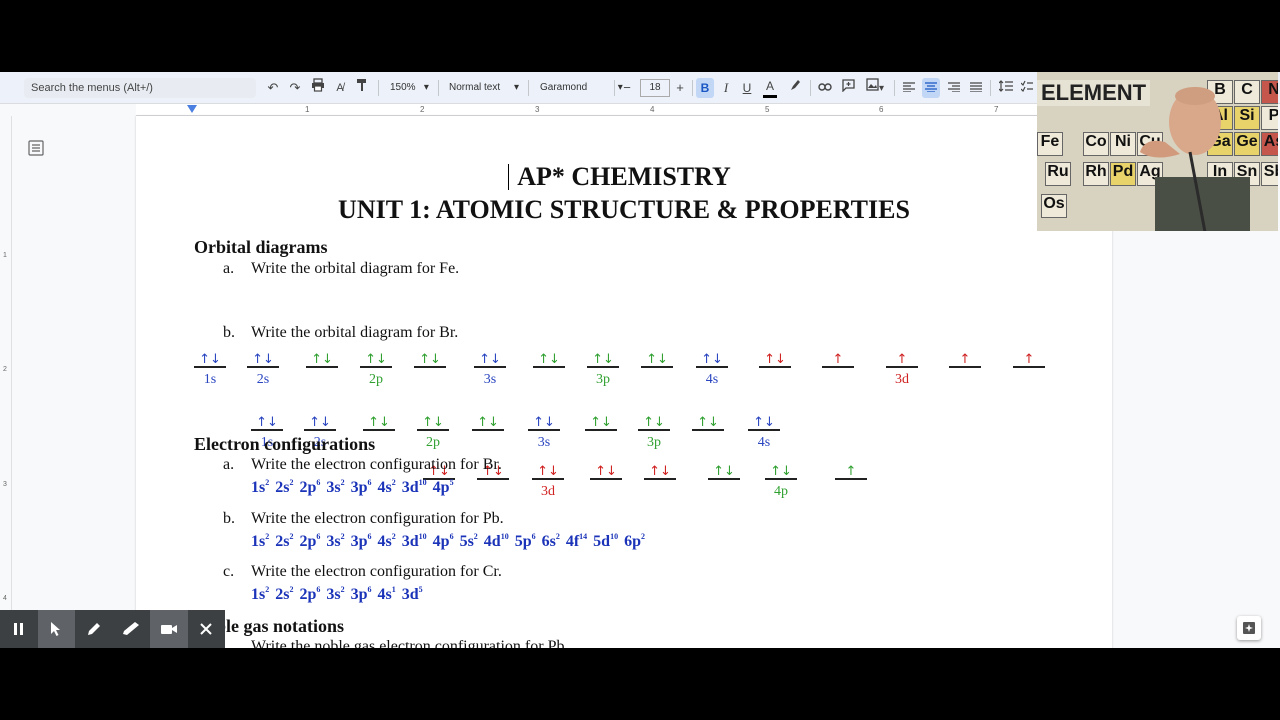 The image size is (1280, 720). Describe the element at coordinates (19, 629) in the screenshot. I see `pause-icon` at that location.